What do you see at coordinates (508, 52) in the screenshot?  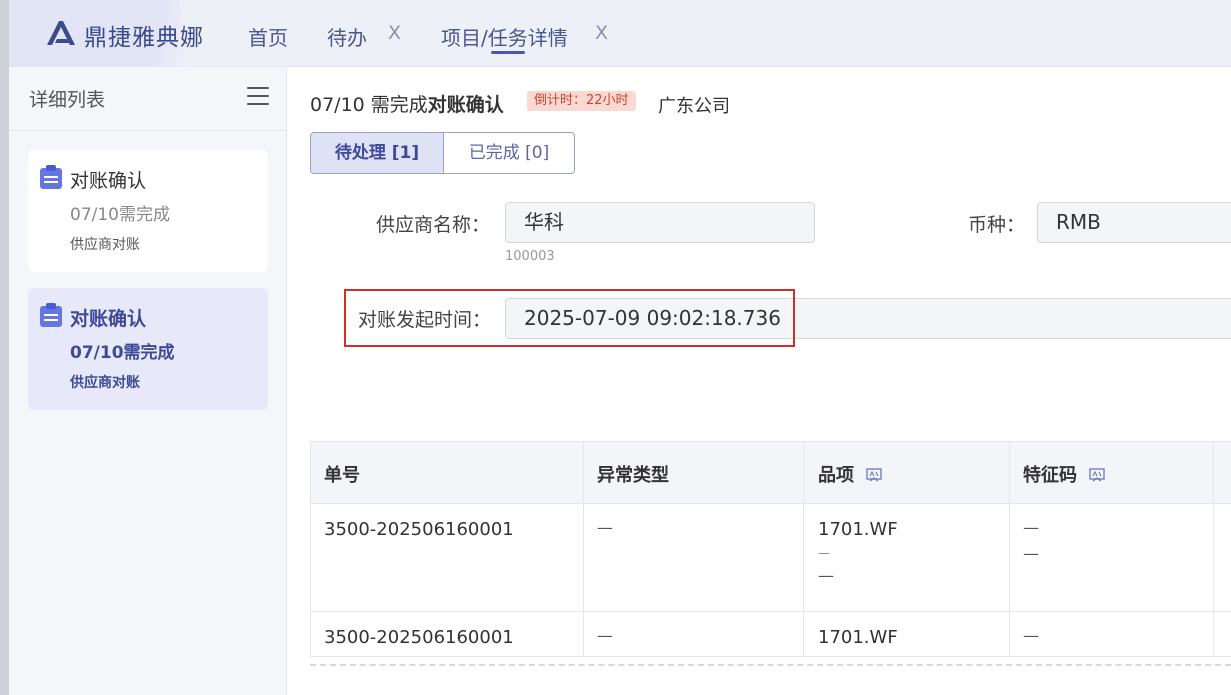 I see `active-tab-indicator` at bounding box center [508, 52].